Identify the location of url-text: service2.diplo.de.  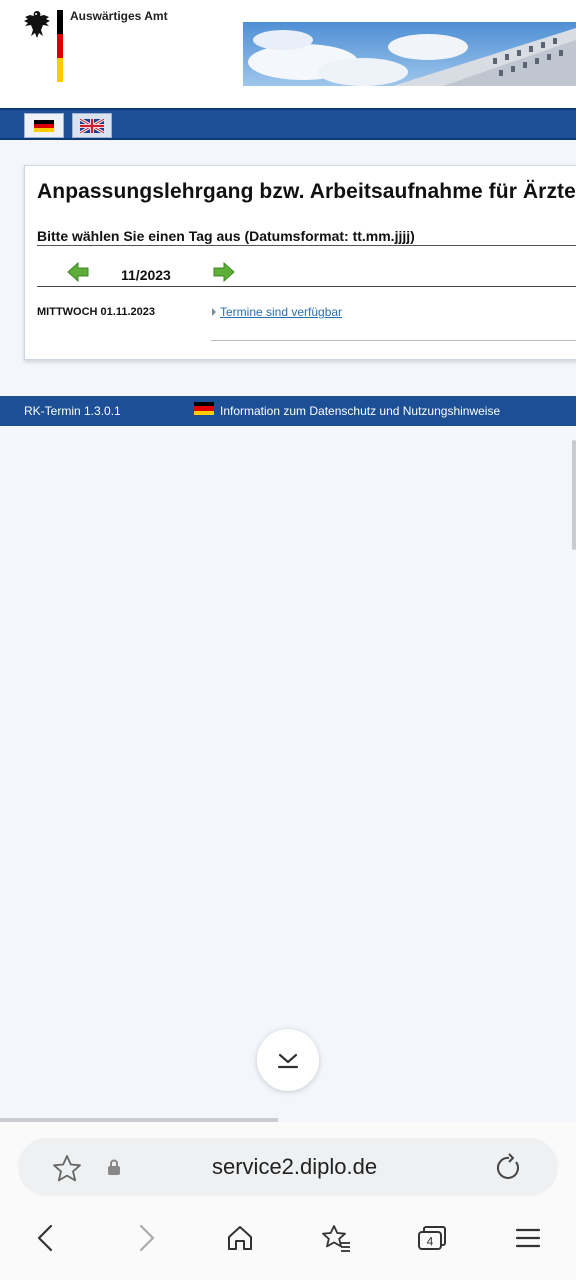
(294, 1167).